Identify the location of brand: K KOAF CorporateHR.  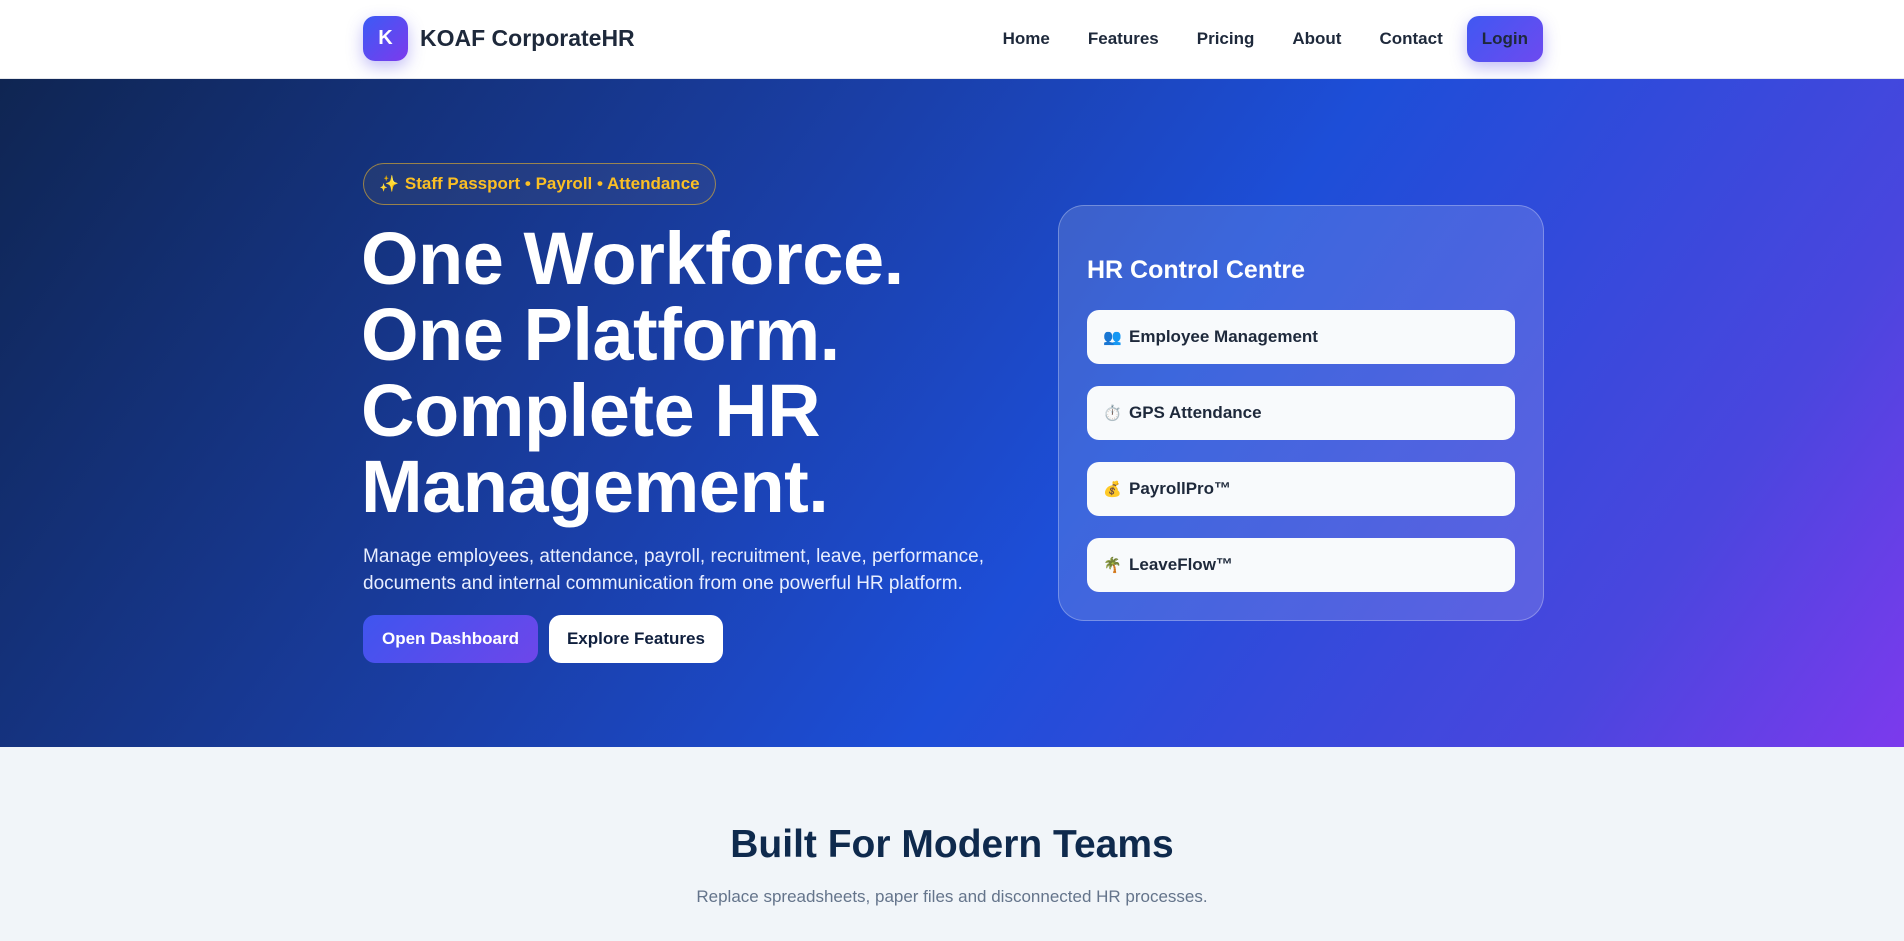
(499, 38).